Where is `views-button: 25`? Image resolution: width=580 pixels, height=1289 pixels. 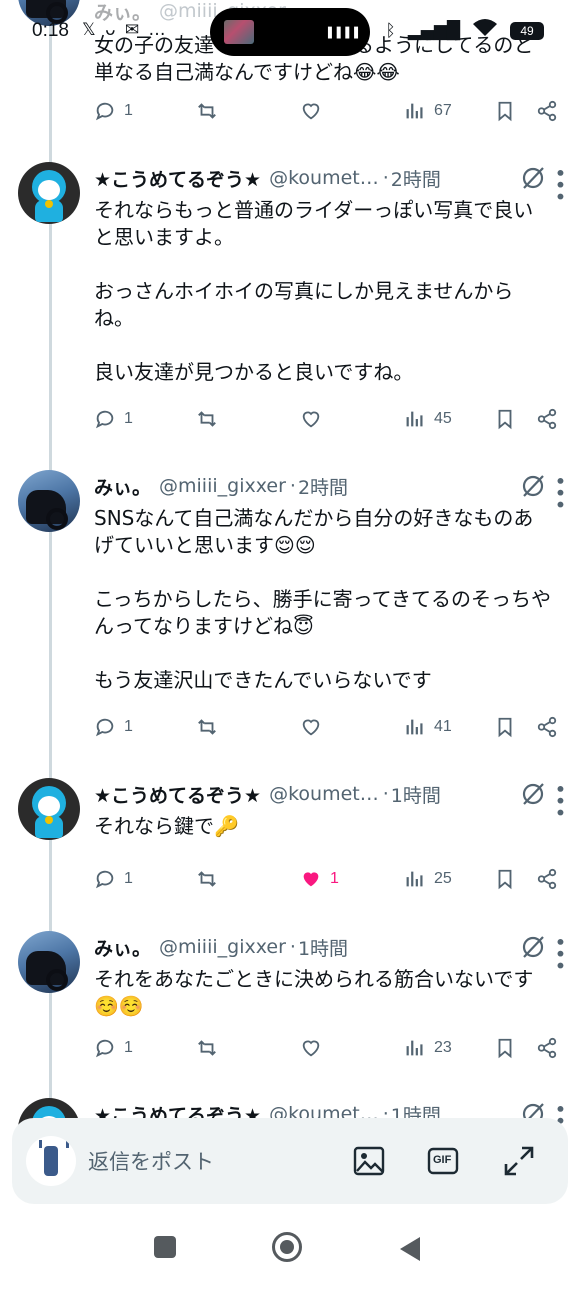
views-button: 25 is located at coordinates (428, 879).